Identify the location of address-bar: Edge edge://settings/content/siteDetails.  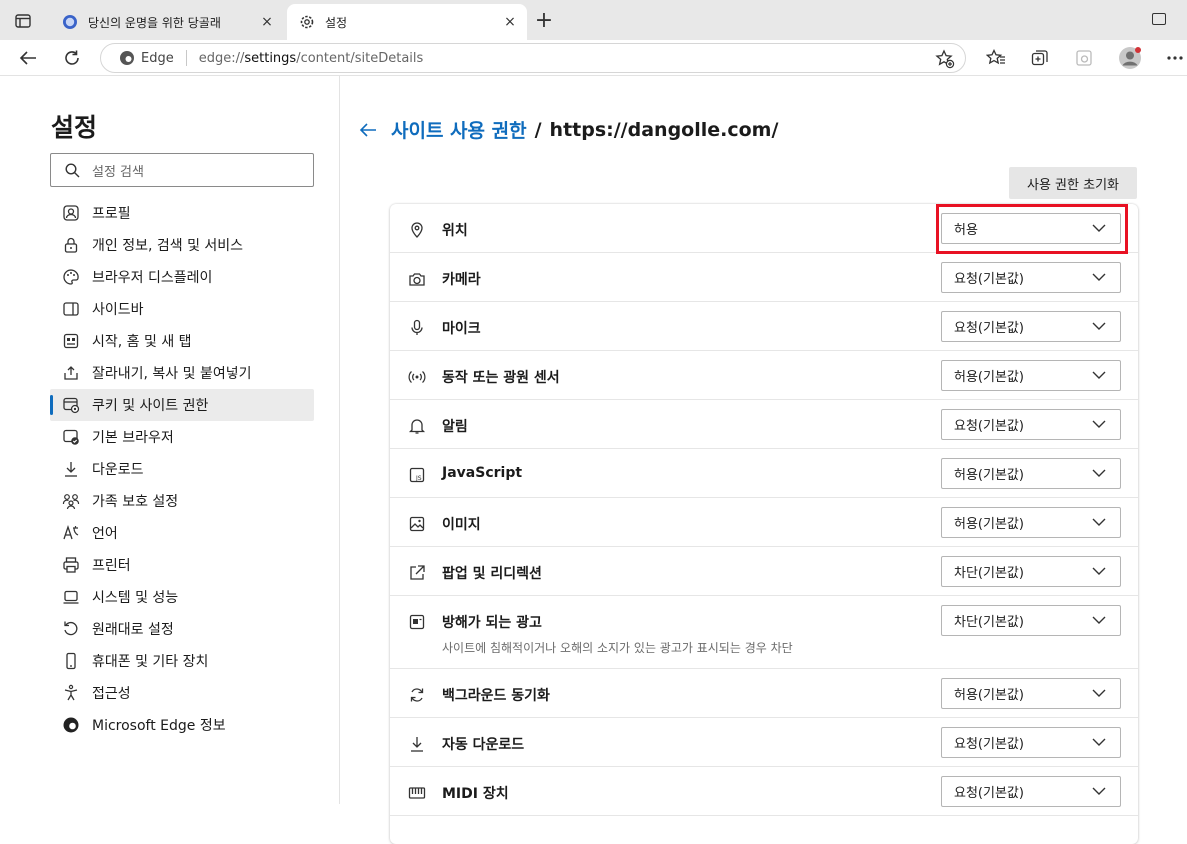
(533, 58).